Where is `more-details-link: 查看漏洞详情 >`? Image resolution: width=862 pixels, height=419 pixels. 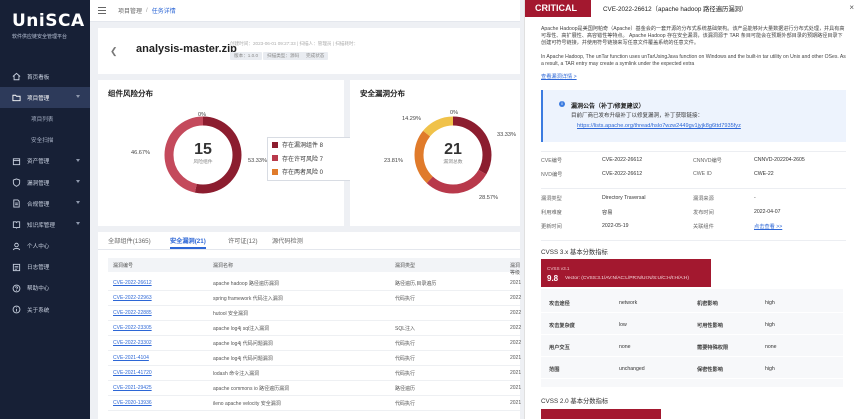 more-details-link: 查看漏洞详情 > is located at coordinates (559, 76).